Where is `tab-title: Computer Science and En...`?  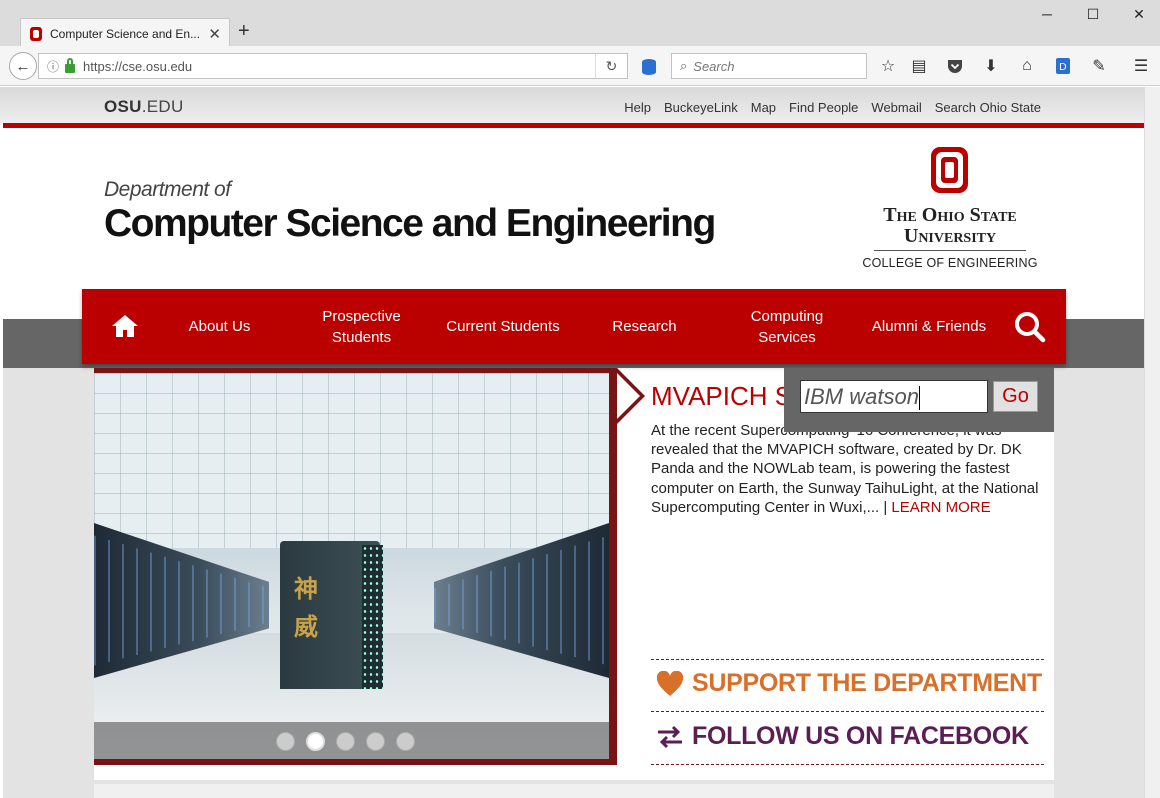
tab-title: Computer Science and En... is located at coordinates (125, 33).